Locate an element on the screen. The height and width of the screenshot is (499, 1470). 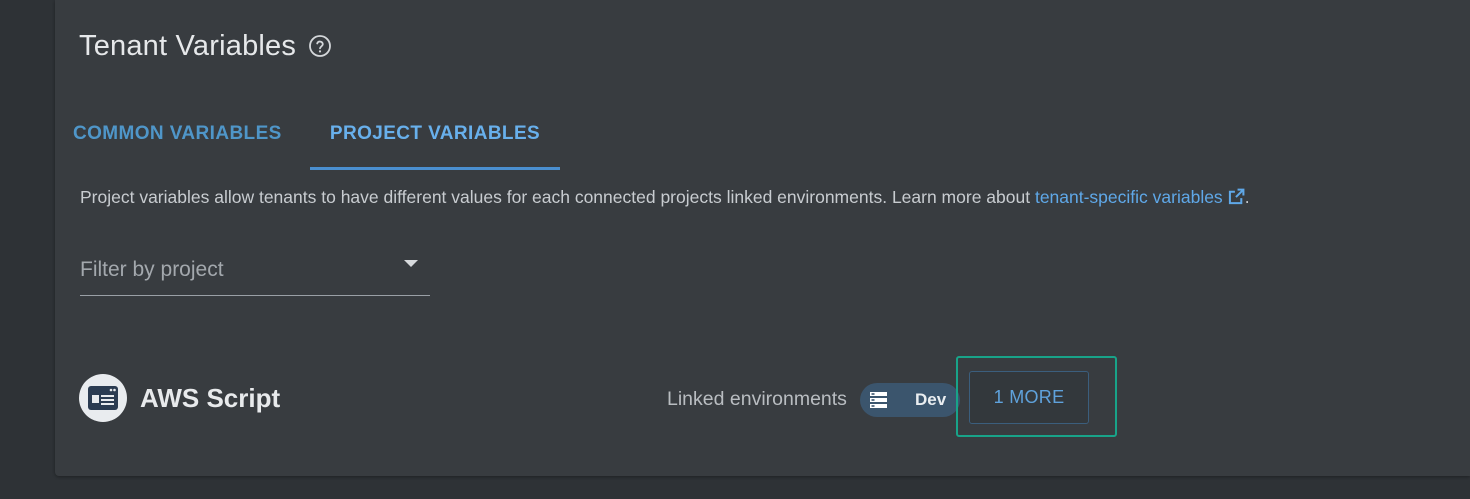
title-row: Tenant Variables is located at coordinates (205, 46).